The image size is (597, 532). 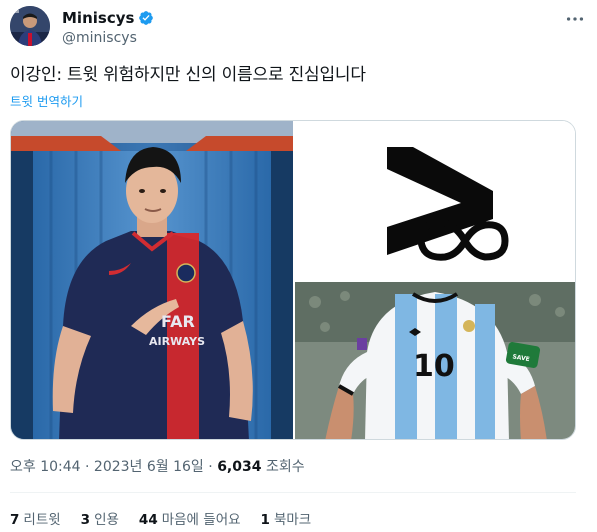 I want to click on tweet-meta: 오후 10:44 · 2023년 6월 16일 · 6,034 조회수, so click(x=157, y=467).